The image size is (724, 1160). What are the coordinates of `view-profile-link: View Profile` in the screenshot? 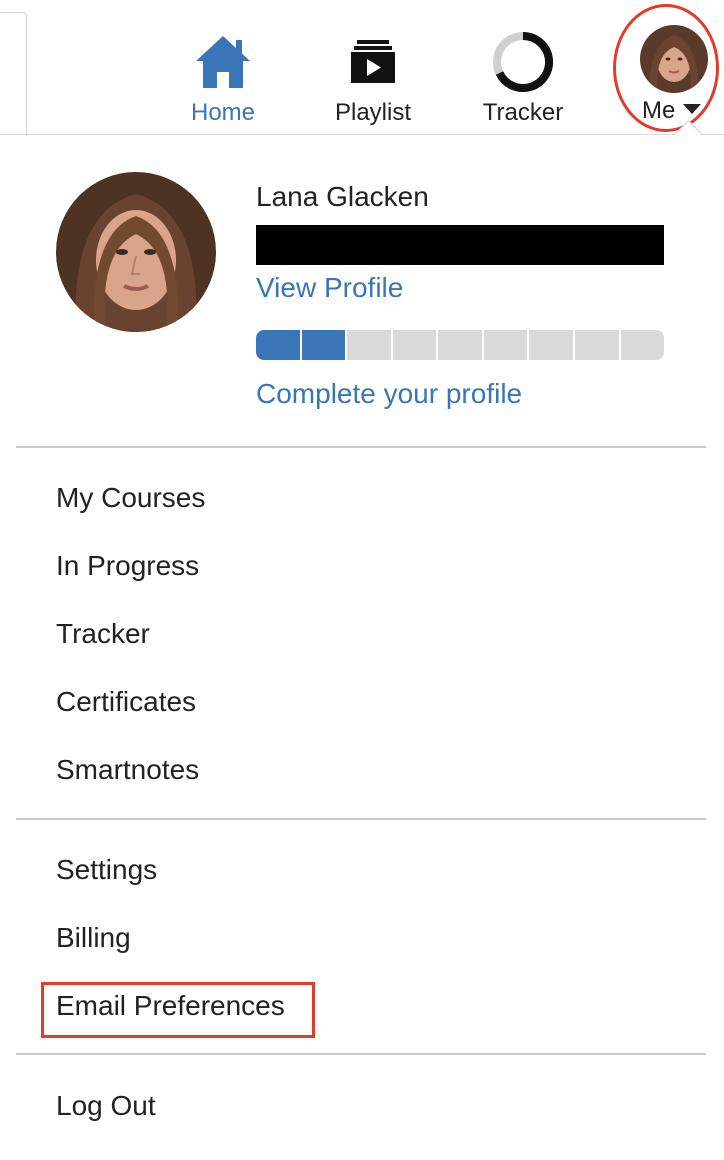 It's located at (329, 288).